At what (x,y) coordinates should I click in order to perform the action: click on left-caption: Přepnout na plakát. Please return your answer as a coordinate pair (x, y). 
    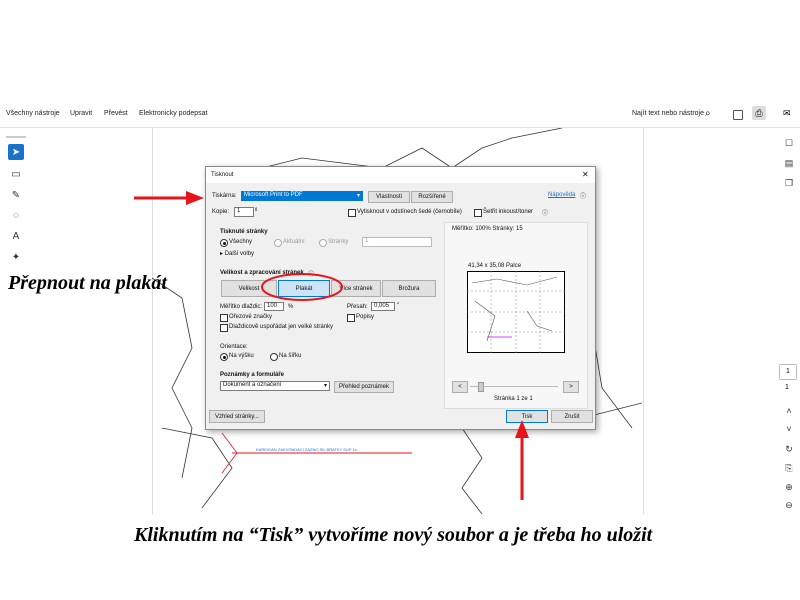
    Looking at the image, I should click on (87, 283).